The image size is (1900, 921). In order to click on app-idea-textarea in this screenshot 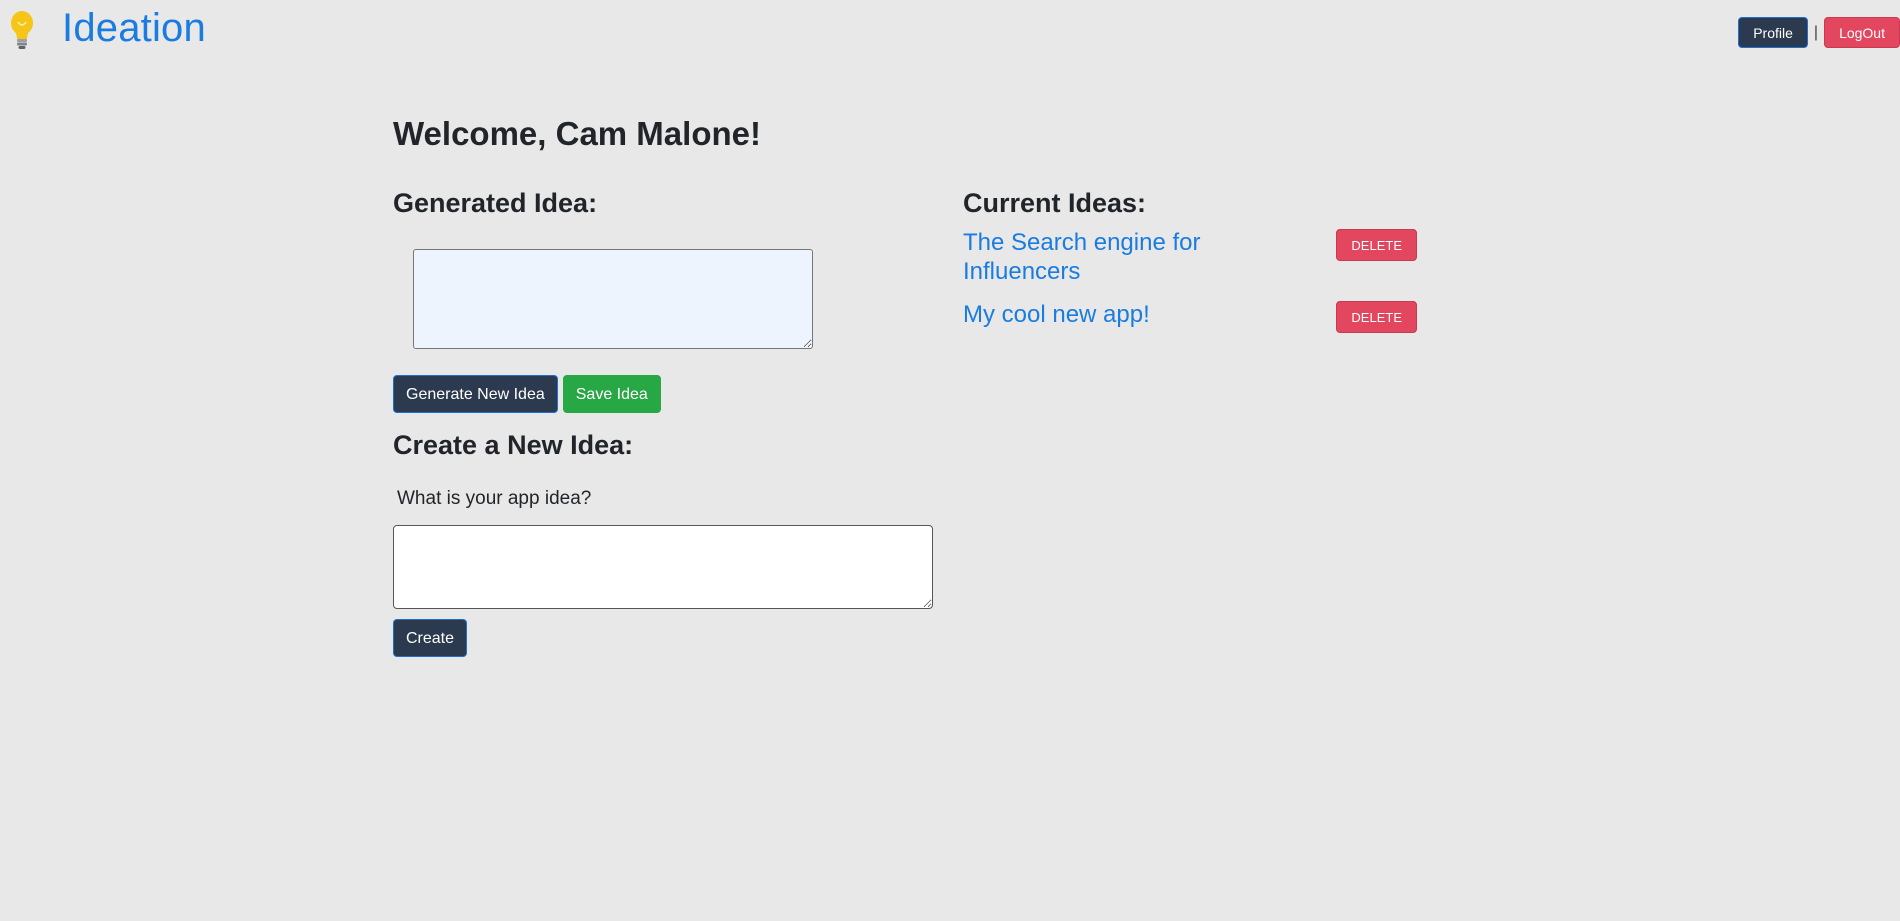, I will do `click(663, 567)`.